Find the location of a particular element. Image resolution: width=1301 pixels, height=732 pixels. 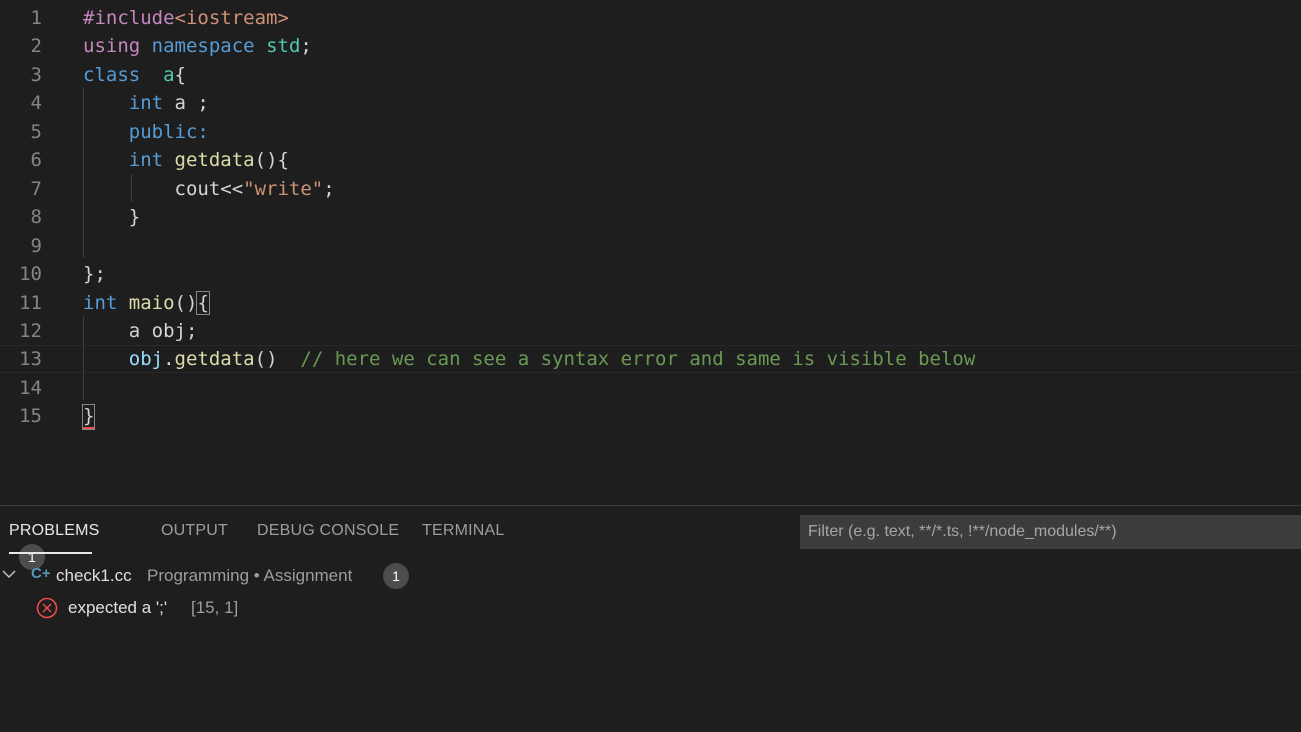

line-number: 8 is located at coordinates (36, 217).